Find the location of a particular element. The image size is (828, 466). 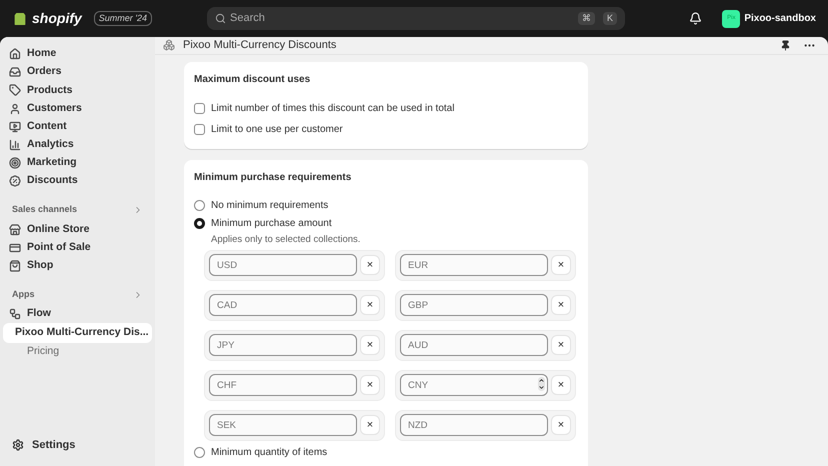

nav-item: Home is located at coordinates (77, 54).